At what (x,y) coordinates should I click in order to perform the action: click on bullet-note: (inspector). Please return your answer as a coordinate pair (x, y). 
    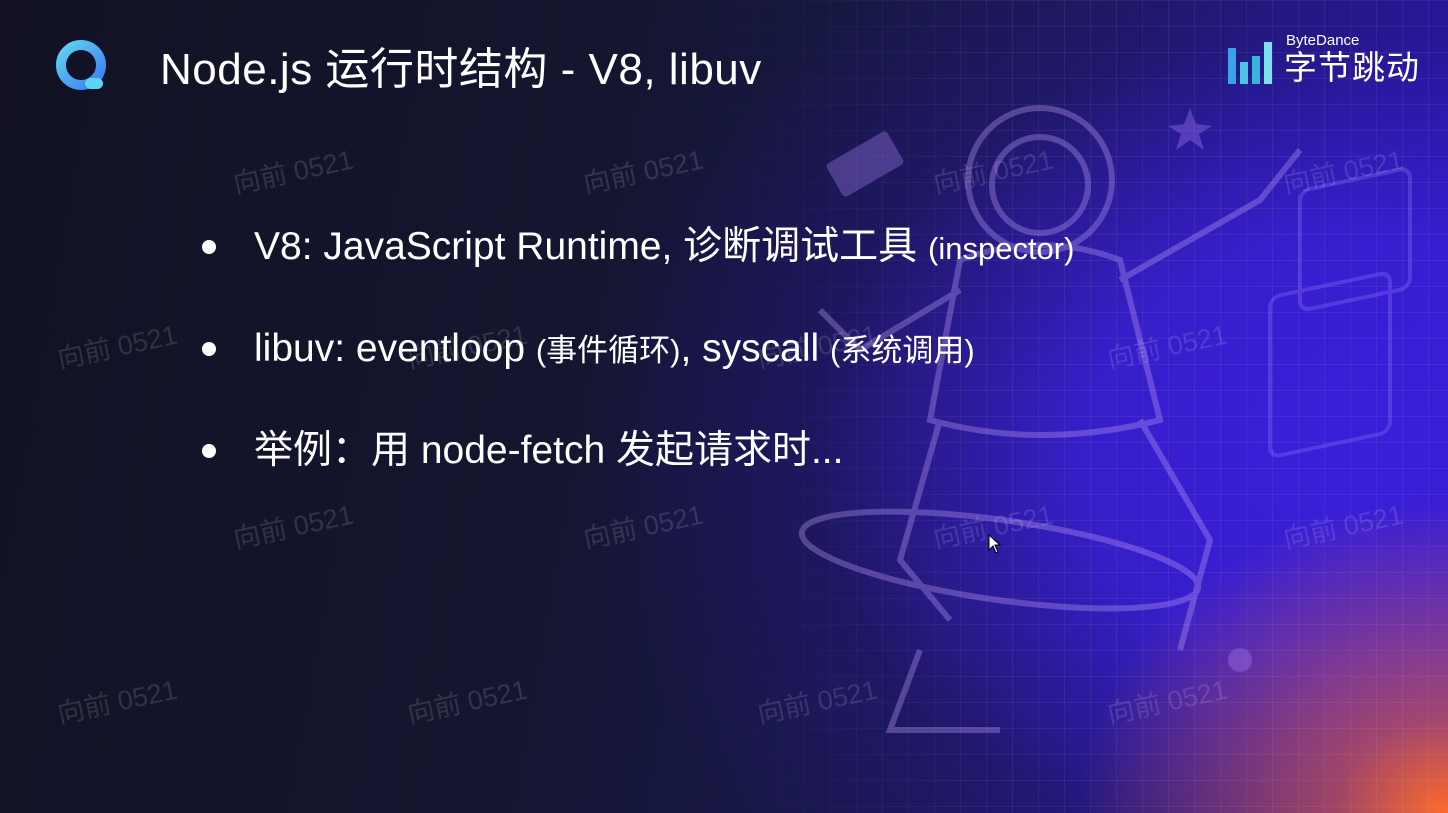
    Looking at the image, I should click on (1001, 248).